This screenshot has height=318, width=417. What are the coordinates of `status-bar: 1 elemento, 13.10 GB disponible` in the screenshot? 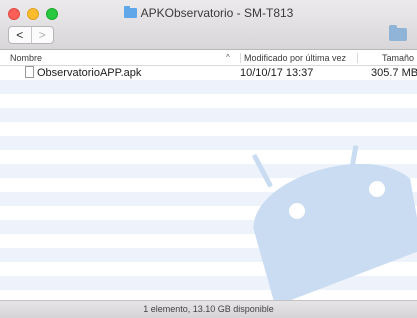 It's located at (208, 309).